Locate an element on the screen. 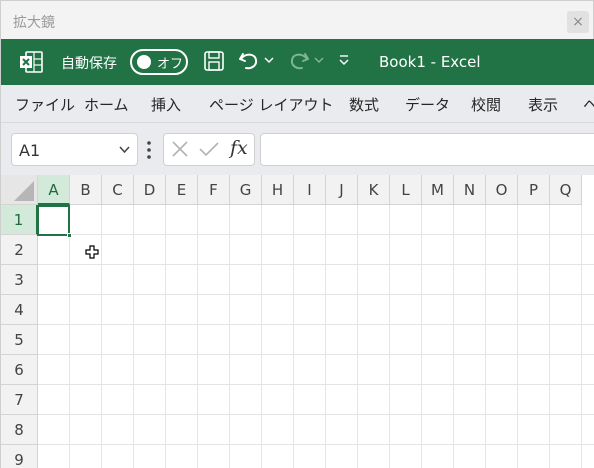 The height and width of the screenshot is (468, 594). customize-toolbar-icon is located at coordinates (344, 60).